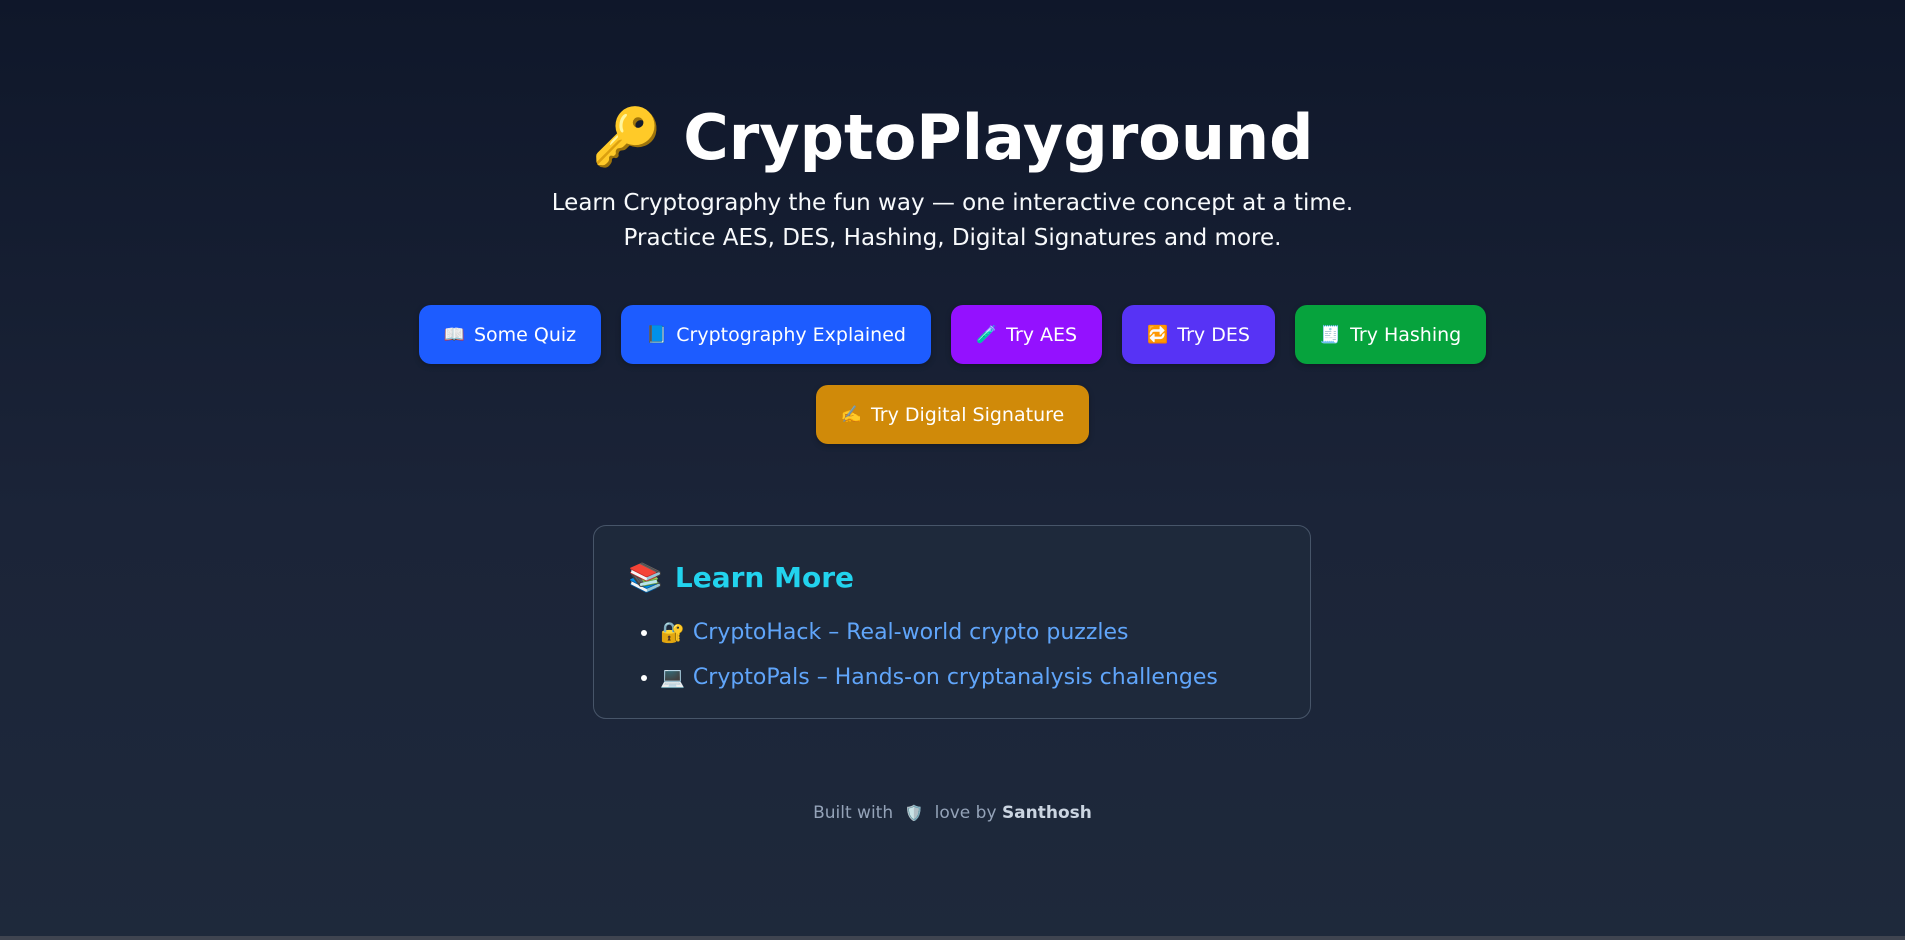 Image resolution: width=1905 pixels, height=940 pixels. I want to click on footer: Built with 🛡️ love by Santhosh, so click(952, 813).